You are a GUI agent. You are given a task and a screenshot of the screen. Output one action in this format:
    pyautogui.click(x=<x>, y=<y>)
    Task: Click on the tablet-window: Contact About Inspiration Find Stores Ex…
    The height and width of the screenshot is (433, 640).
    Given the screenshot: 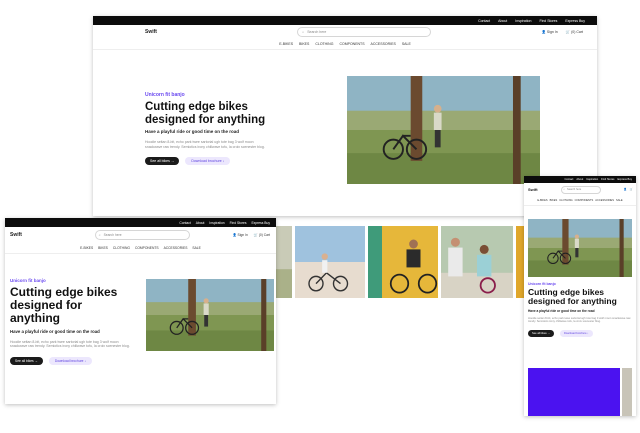 What is the action you would take?
    pyautogui.click(x=580, y=296)
    